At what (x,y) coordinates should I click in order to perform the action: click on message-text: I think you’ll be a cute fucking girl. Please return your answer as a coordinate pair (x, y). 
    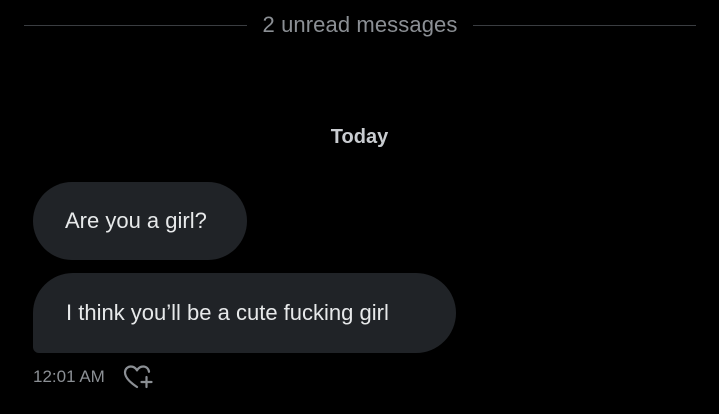
    Looking at the image, I should click on (227, 312).